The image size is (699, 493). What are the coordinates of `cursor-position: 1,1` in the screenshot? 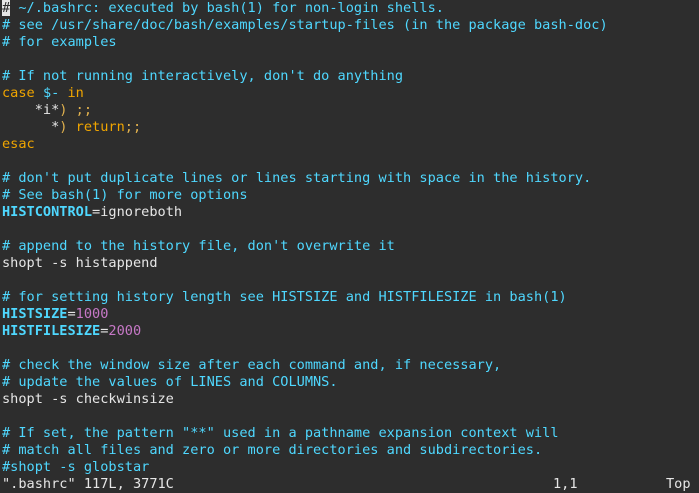 It's located at (565, 484).